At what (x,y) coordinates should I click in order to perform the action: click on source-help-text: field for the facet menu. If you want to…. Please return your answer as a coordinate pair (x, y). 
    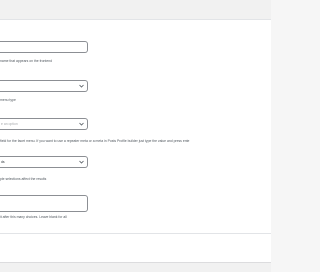
    Looking at the image, I should click on (95, 141).